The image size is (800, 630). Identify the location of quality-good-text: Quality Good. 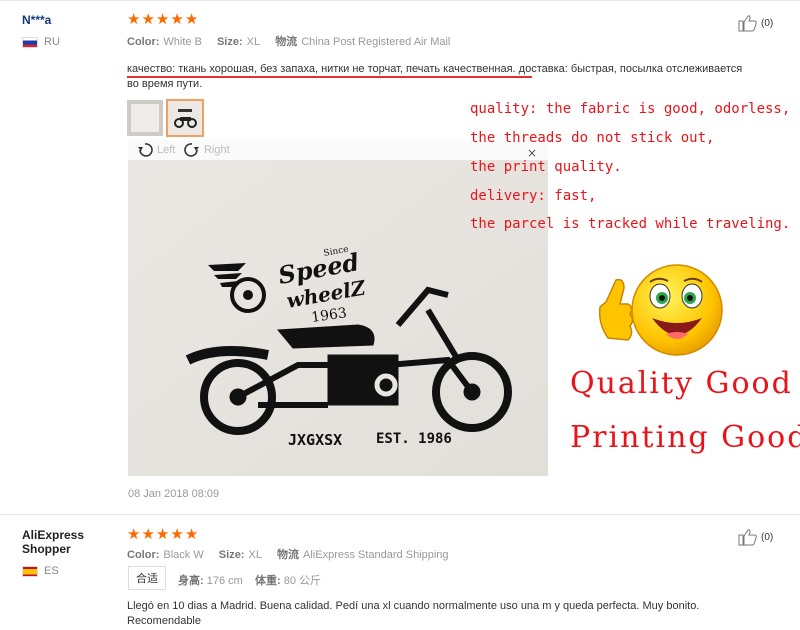
(681, 383).